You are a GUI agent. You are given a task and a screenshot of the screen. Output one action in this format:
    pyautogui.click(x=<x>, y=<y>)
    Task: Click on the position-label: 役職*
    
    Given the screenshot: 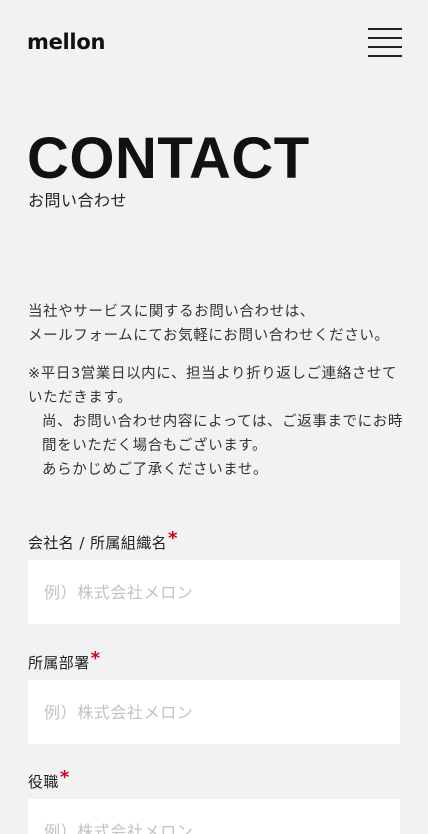 What is the action you would take?
    pyautogui.click(x=49, y=780)
    